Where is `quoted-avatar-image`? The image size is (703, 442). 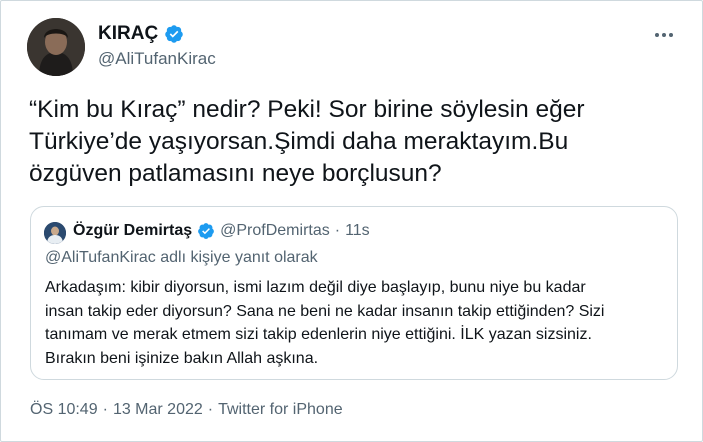 quoted-avatar-image is located at coordinates (55, 233).